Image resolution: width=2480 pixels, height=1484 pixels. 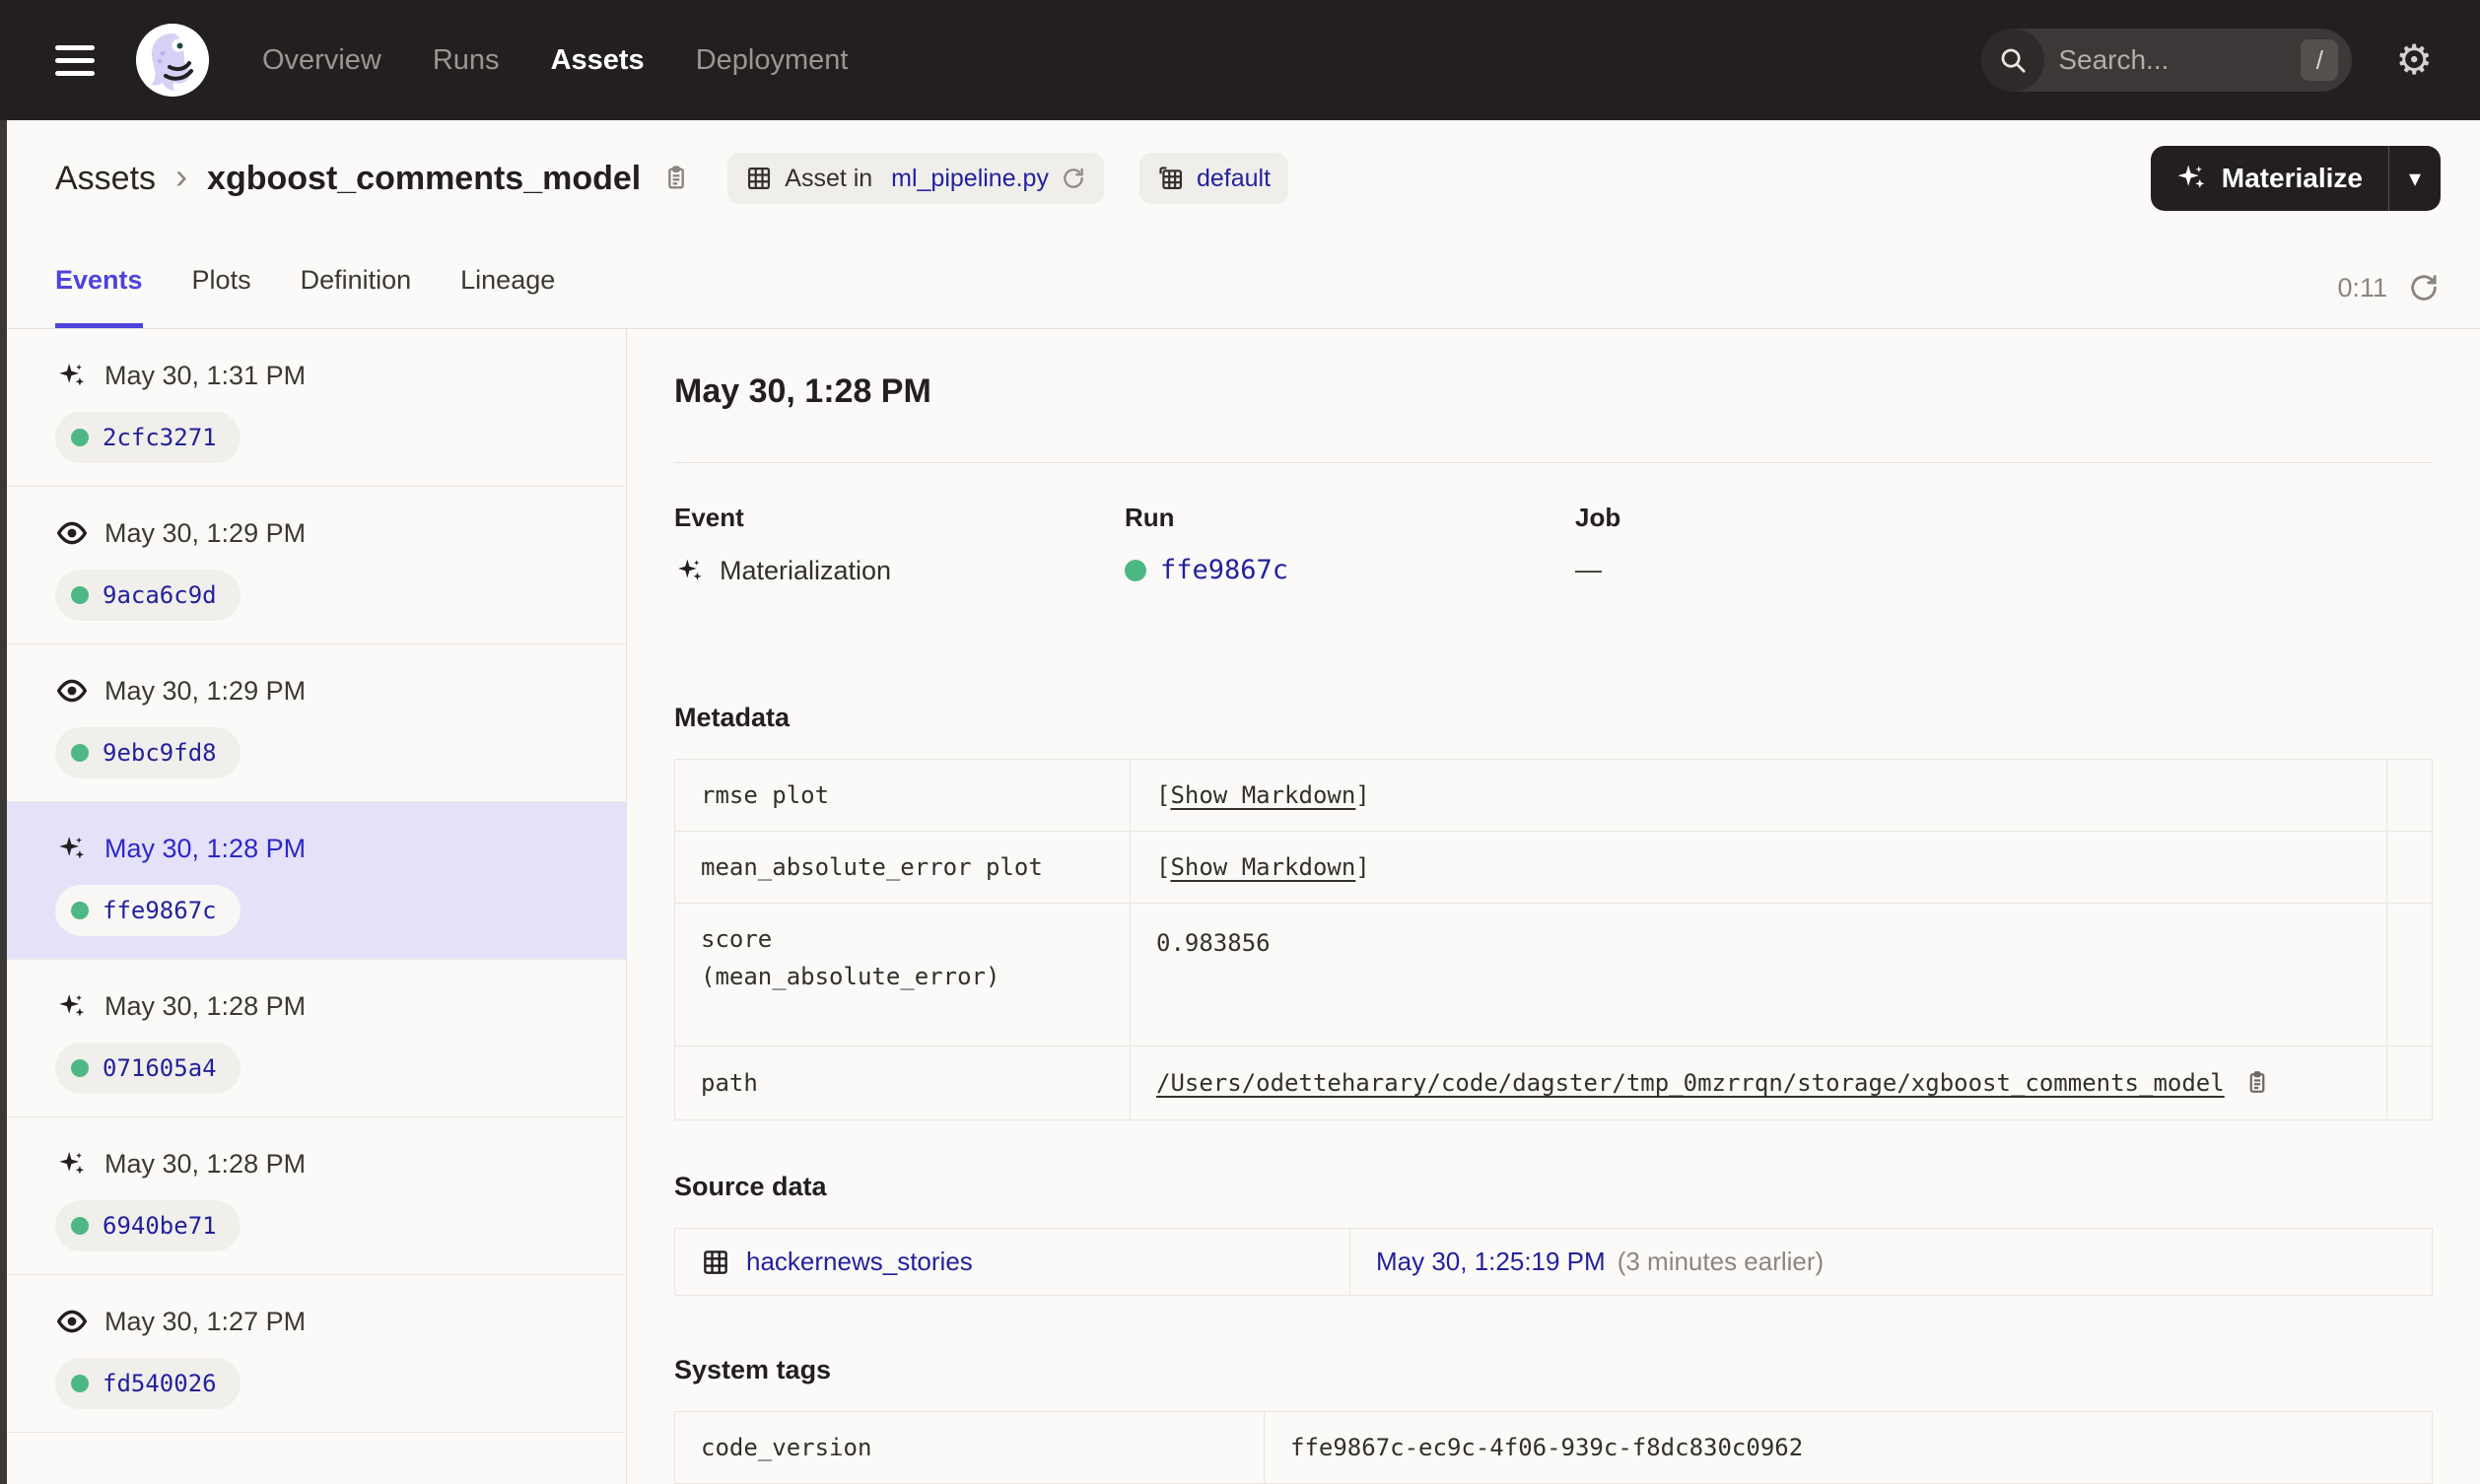 I want to click on metadata-key: score (mean_absolute_error), so click(x=902, y=974).